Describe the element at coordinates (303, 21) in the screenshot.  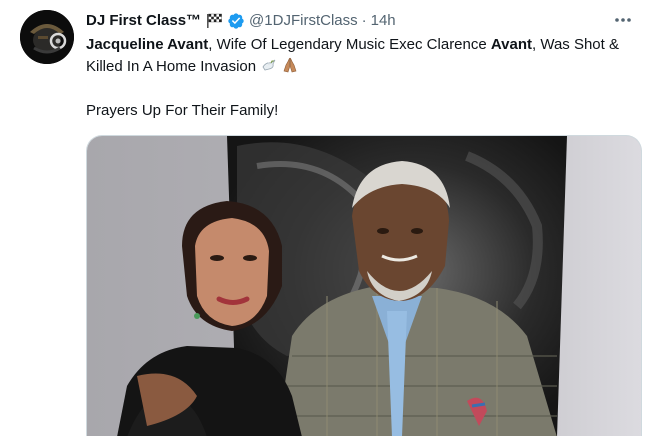
I see `author-handle: @1DJFirstClass` at that location.